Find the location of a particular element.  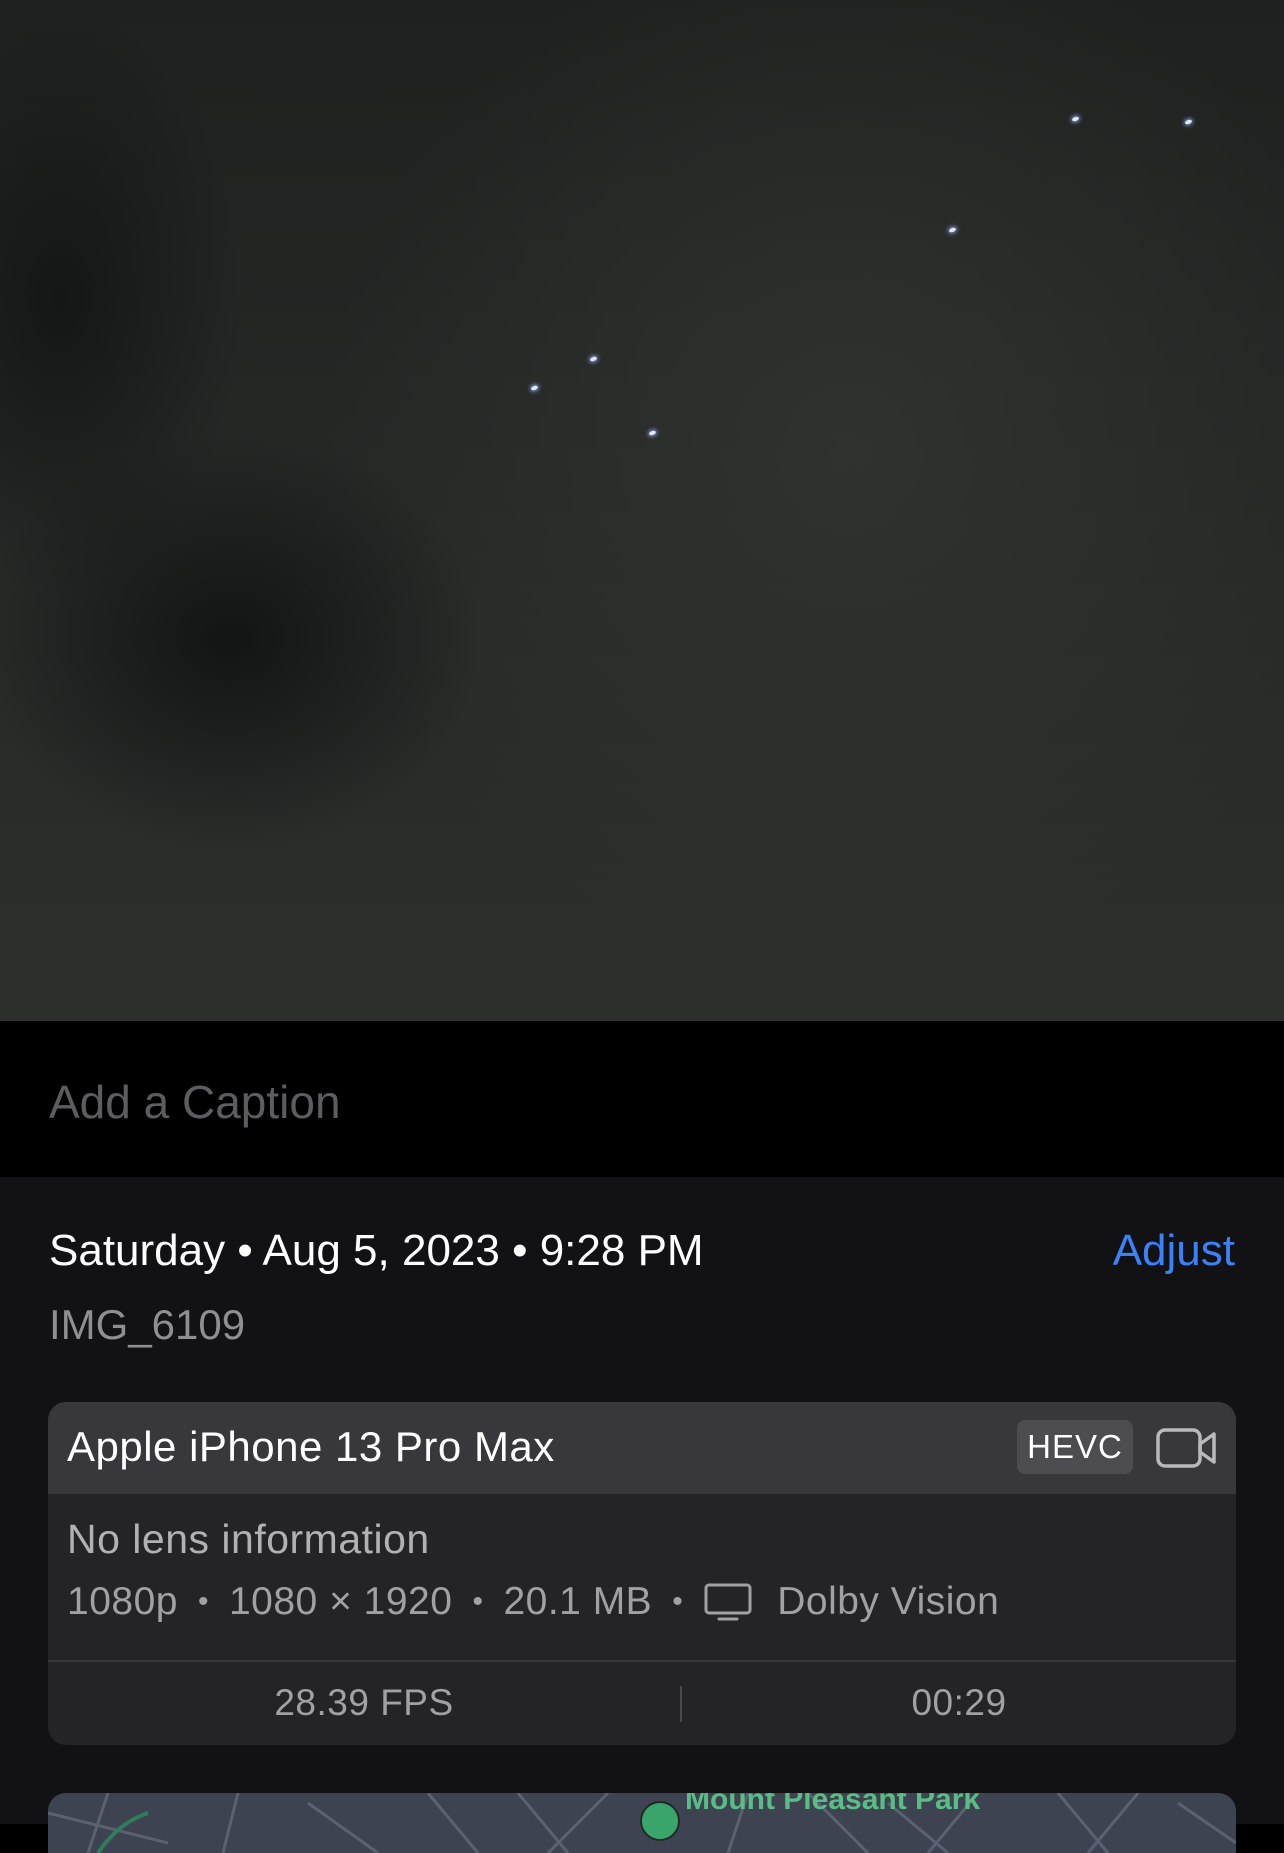

map-place-label: Mount Pleasant Park is located at coordinates (833, 1804).